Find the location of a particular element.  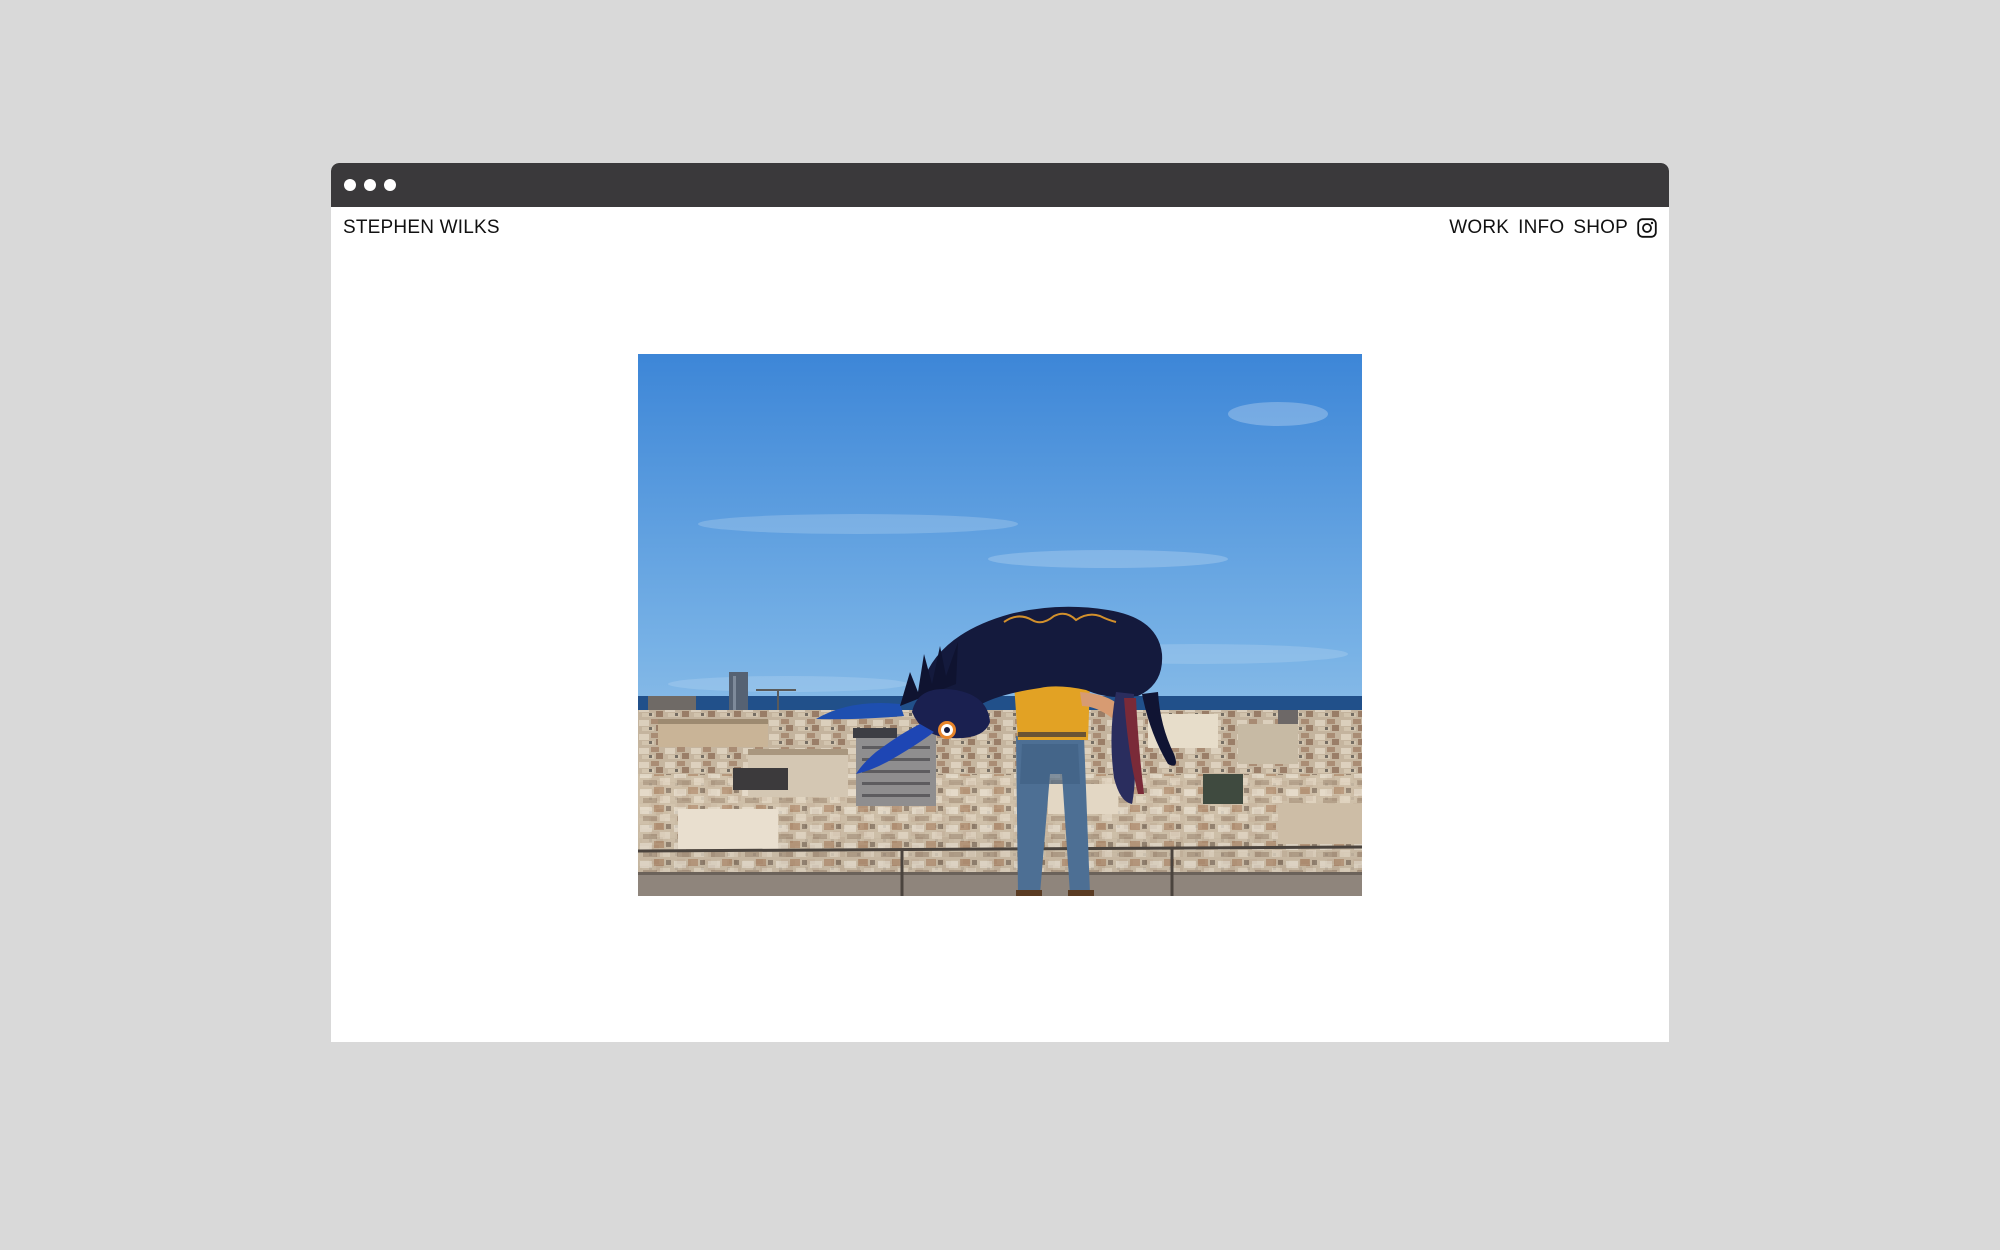

nav-link-shop: SHOP is located at coordinates (1600, 228).